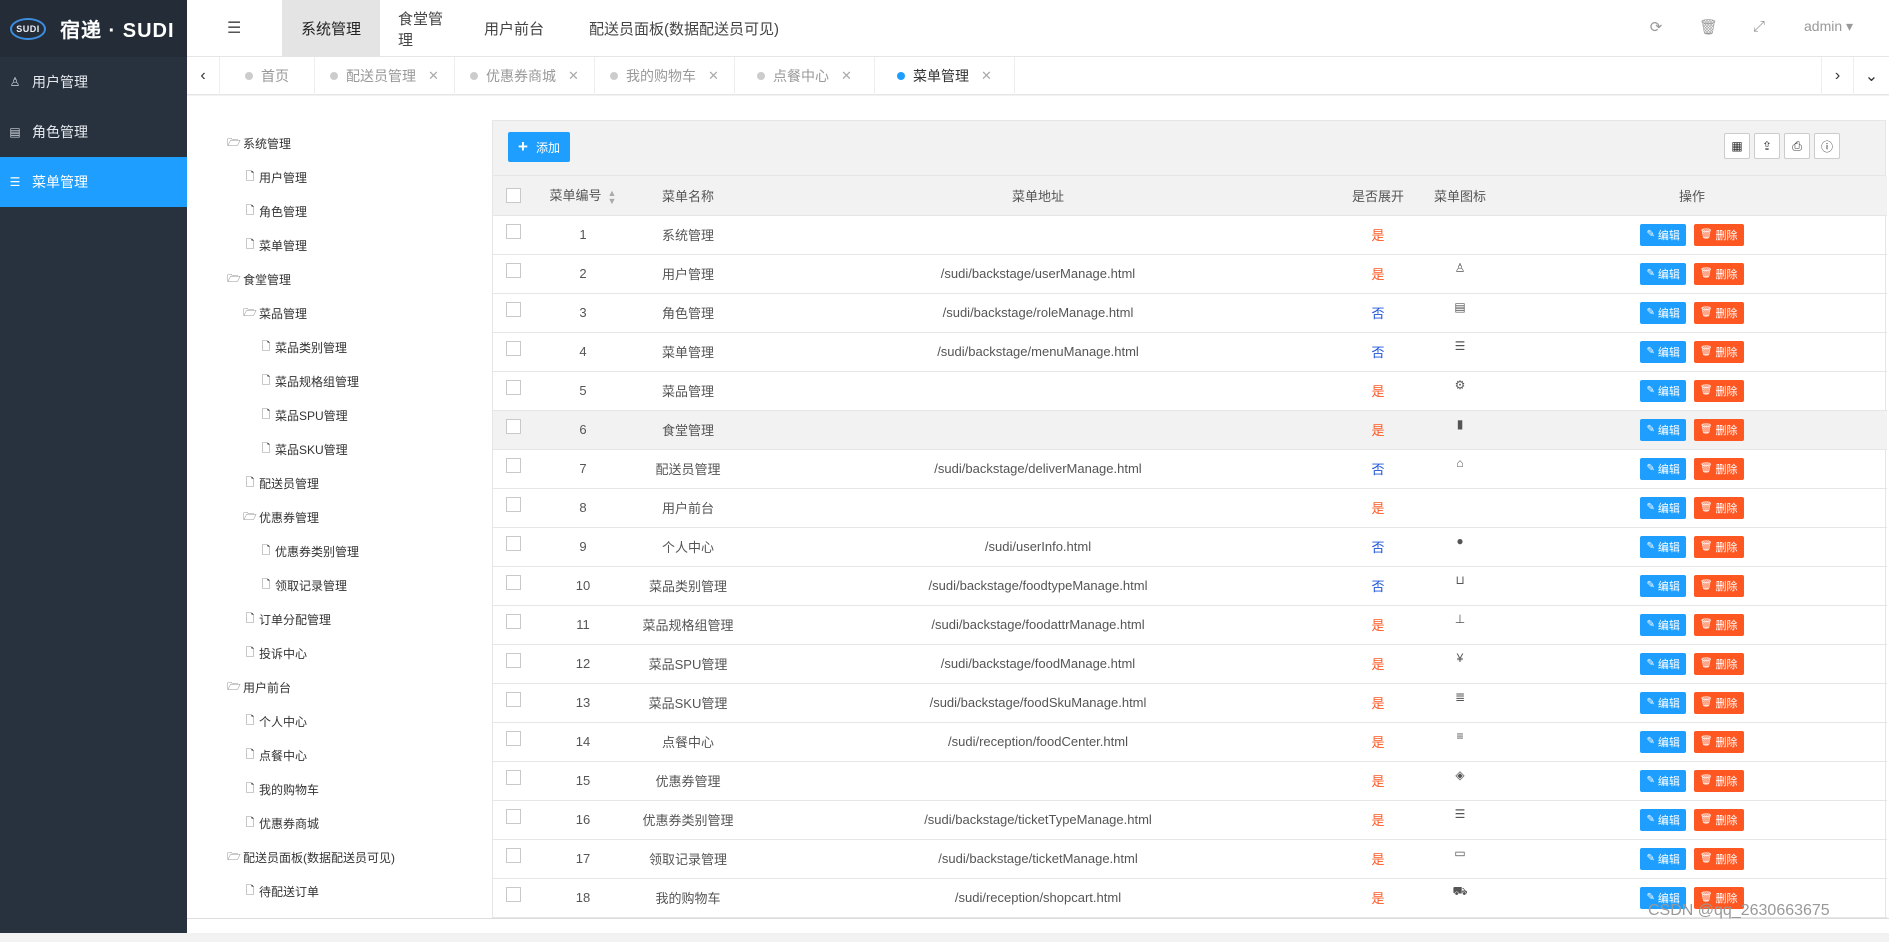 Image resolution: width=1889 pixels, height=942 pixels. Describe the element at coordinates (1837, 76) in the screenshot. I see `tab-scroll-right-icon: ›` at that location.